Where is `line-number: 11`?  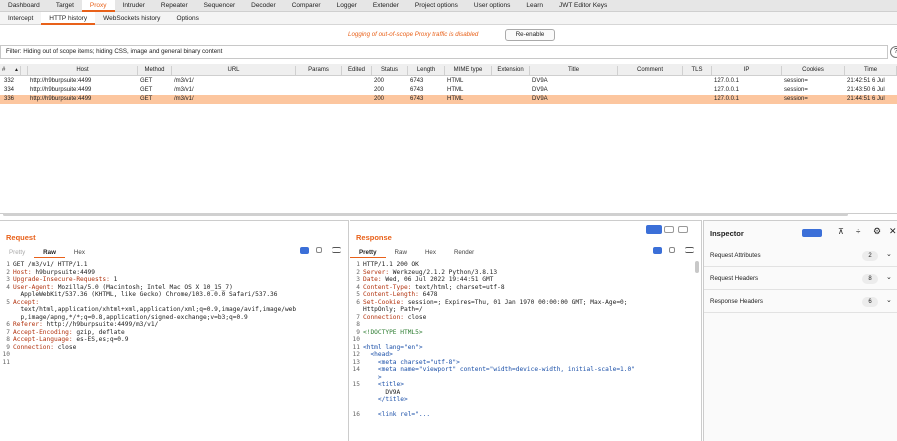 line-number: 11 is located at coordinates (356, 347).